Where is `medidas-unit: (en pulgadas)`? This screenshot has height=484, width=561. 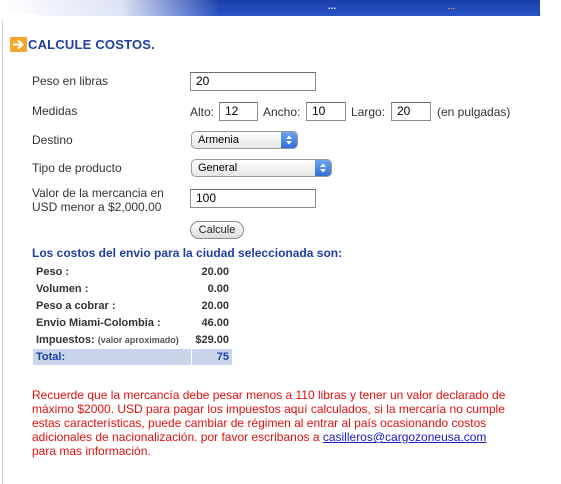
medidas-unit: (en pulgadas) is located at coordinates (474, 112).